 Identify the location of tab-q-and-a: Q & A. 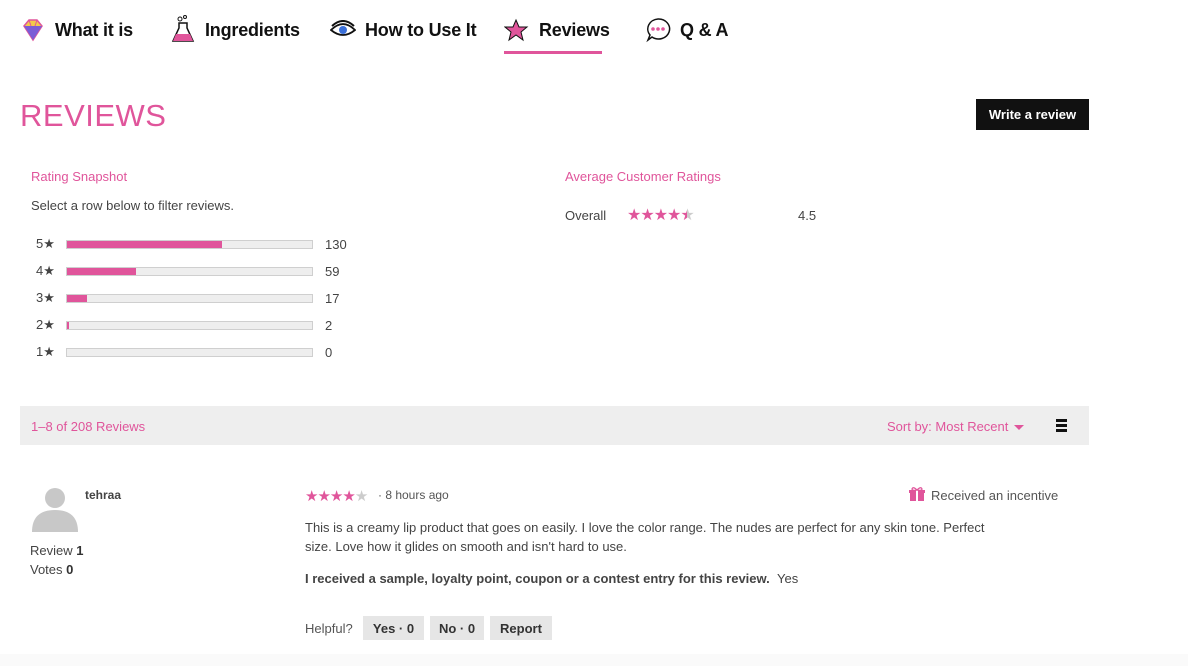
(687, 30).